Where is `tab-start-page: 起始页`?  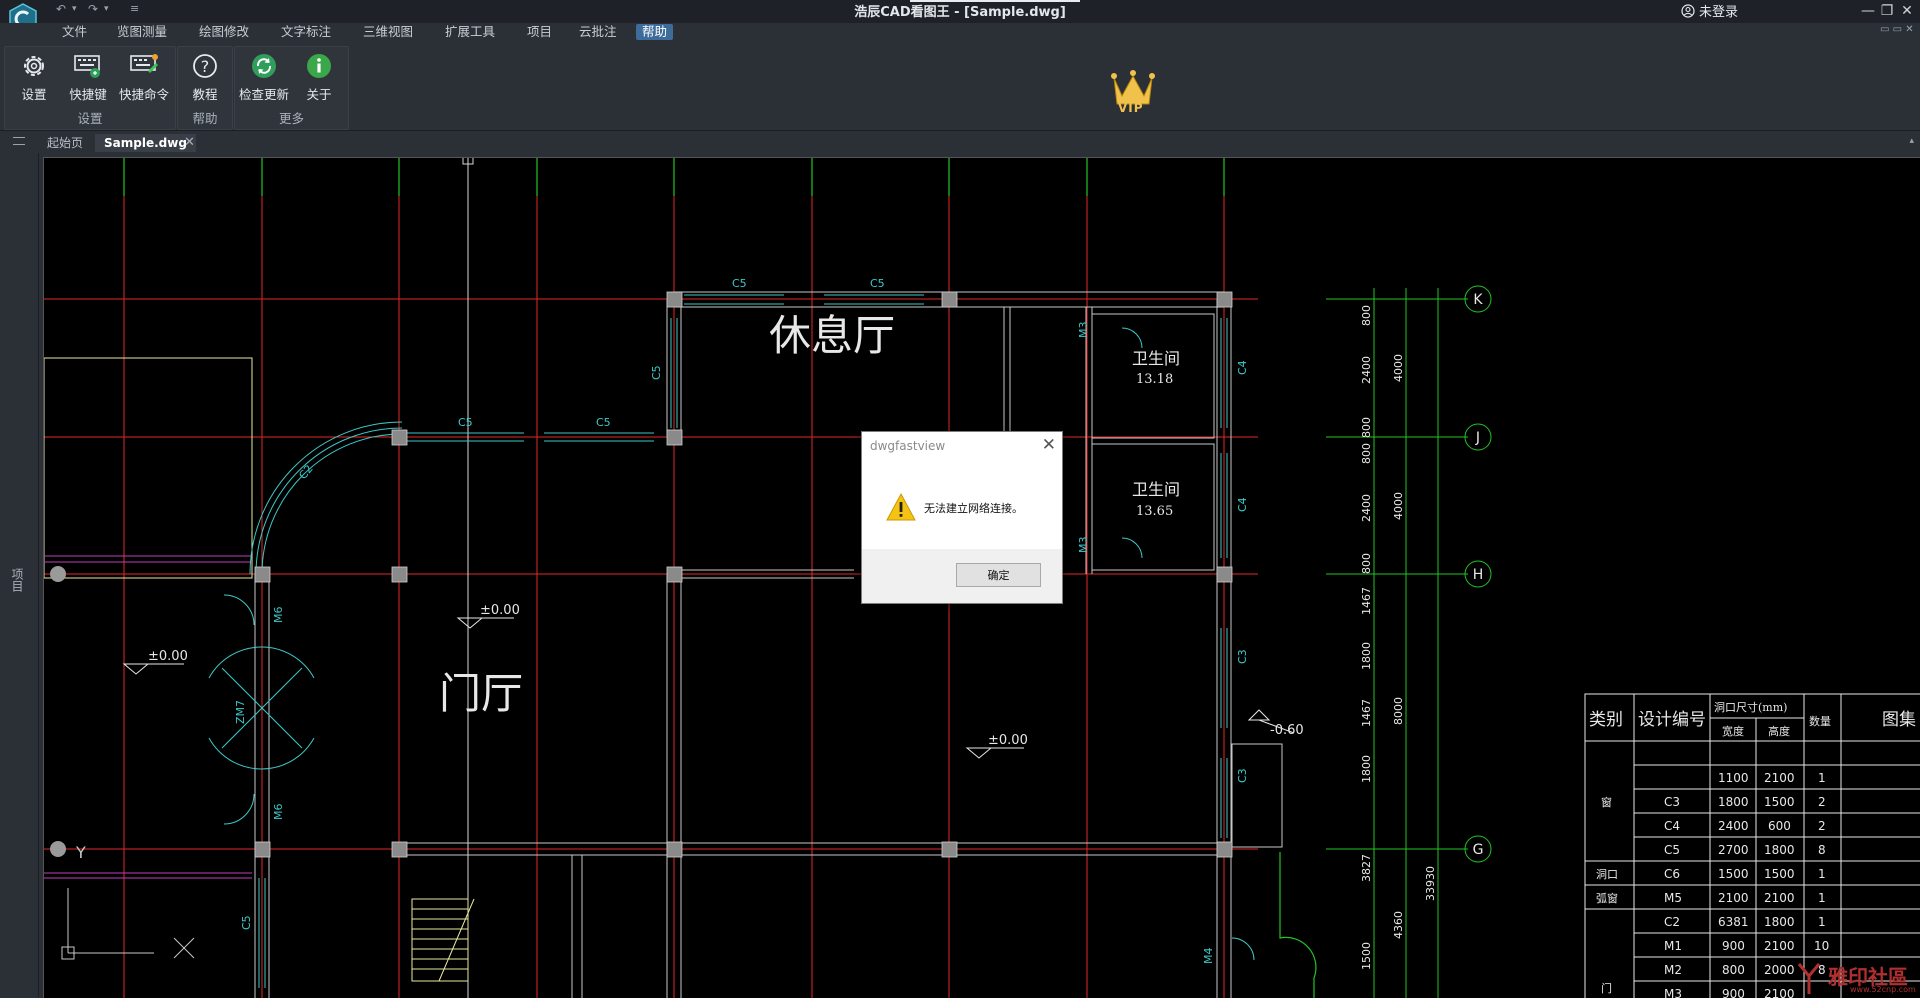
tab-start-page: 起始页 is located at coordinates (65, 143).